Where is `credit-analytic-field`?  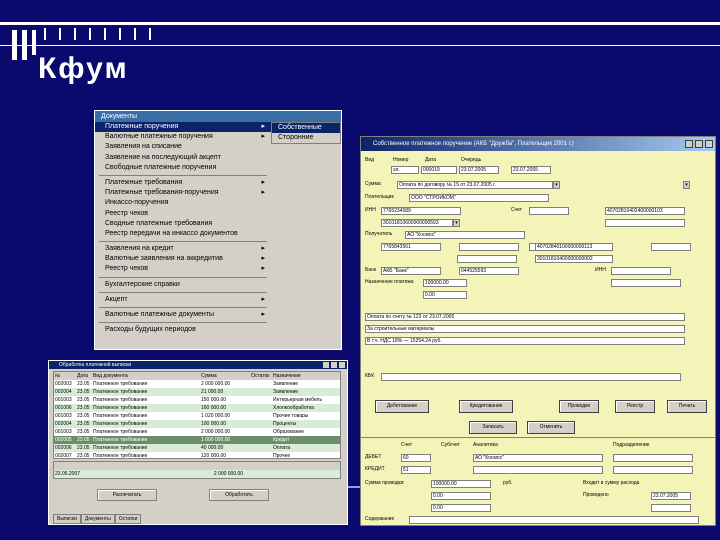
credit-analytic-field is located at coordinates (538, 470).